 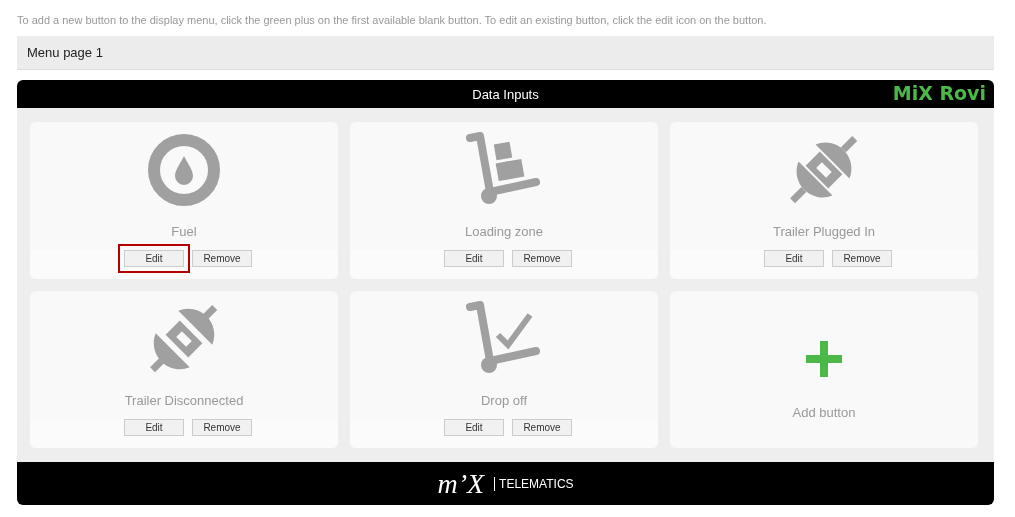 What do you see at coordinates (65, 52) in the screenshot?
I see `menu-page-title: Menu page 1` at bounding box center [65, 52].